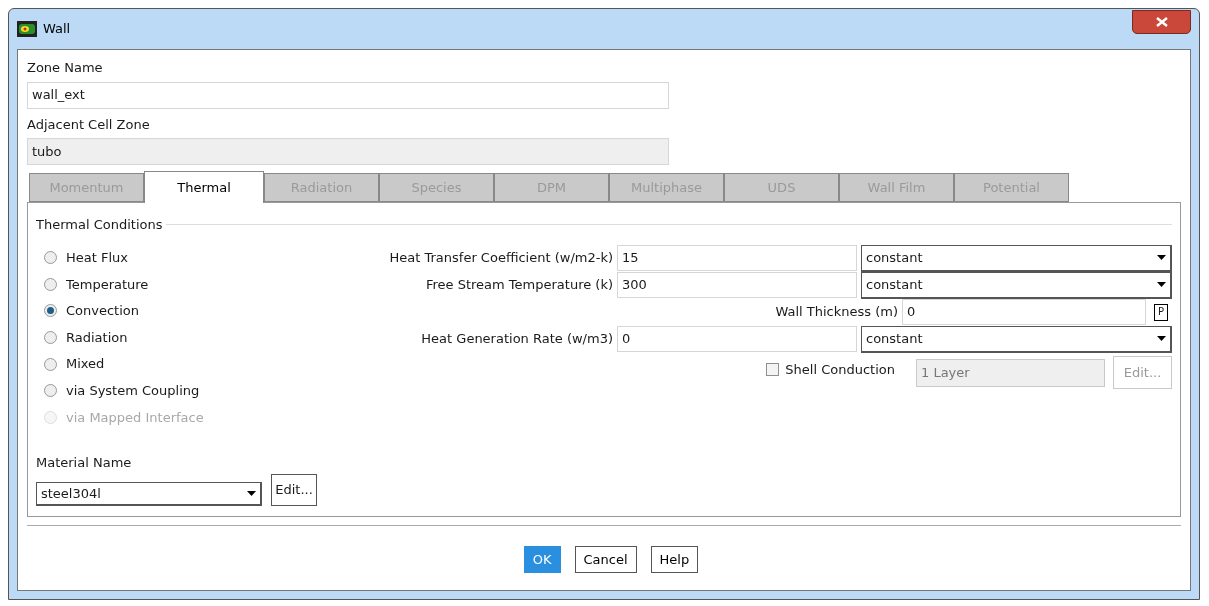 Image resolution: width=1209 pixels, height=606 pixels. I want to click on app-icon, so click(27, 29).